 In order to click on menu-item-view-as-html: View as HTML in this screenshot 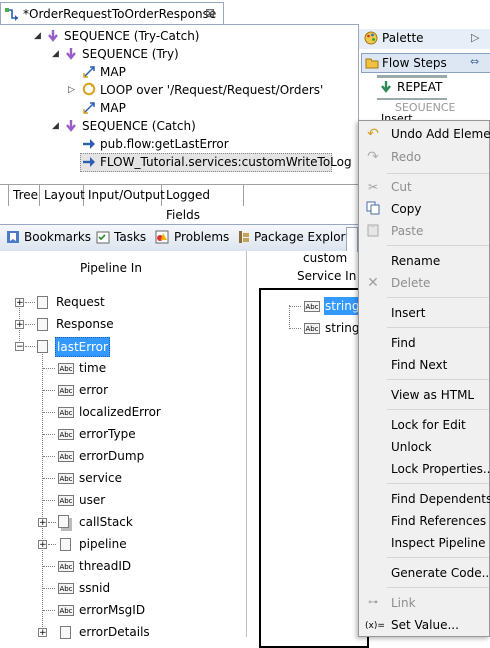, I will do `click(432, 395)`.